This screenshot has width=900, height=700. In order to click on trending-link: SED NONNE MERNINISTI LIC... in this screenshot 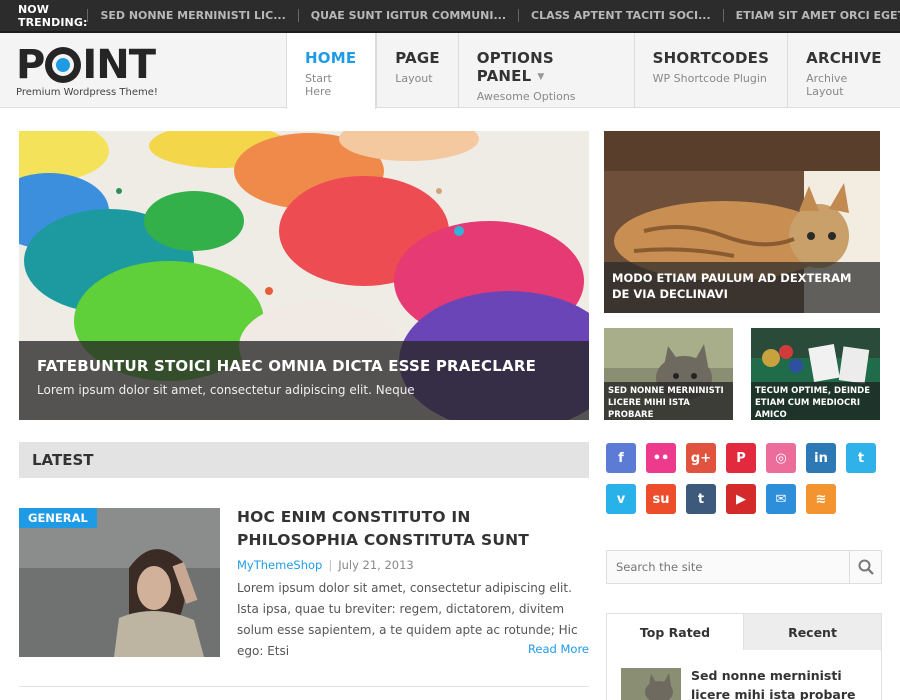, I will do `click(192, 15)`.